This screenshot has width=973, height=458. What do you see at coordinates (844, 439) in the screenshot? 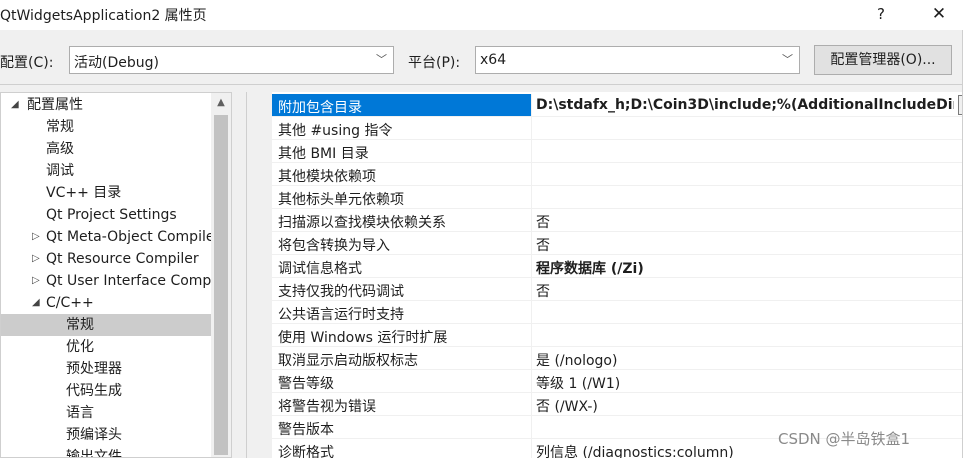
I see `watermark: CSDN @半岛铁盒1` at bounding box center [844, 439].